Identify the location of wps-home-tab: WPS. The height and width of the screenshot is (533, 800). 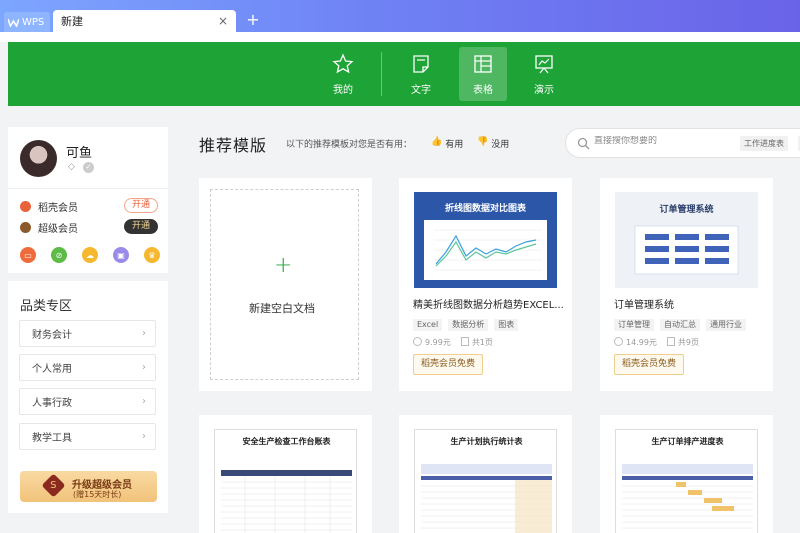
(27, 22).